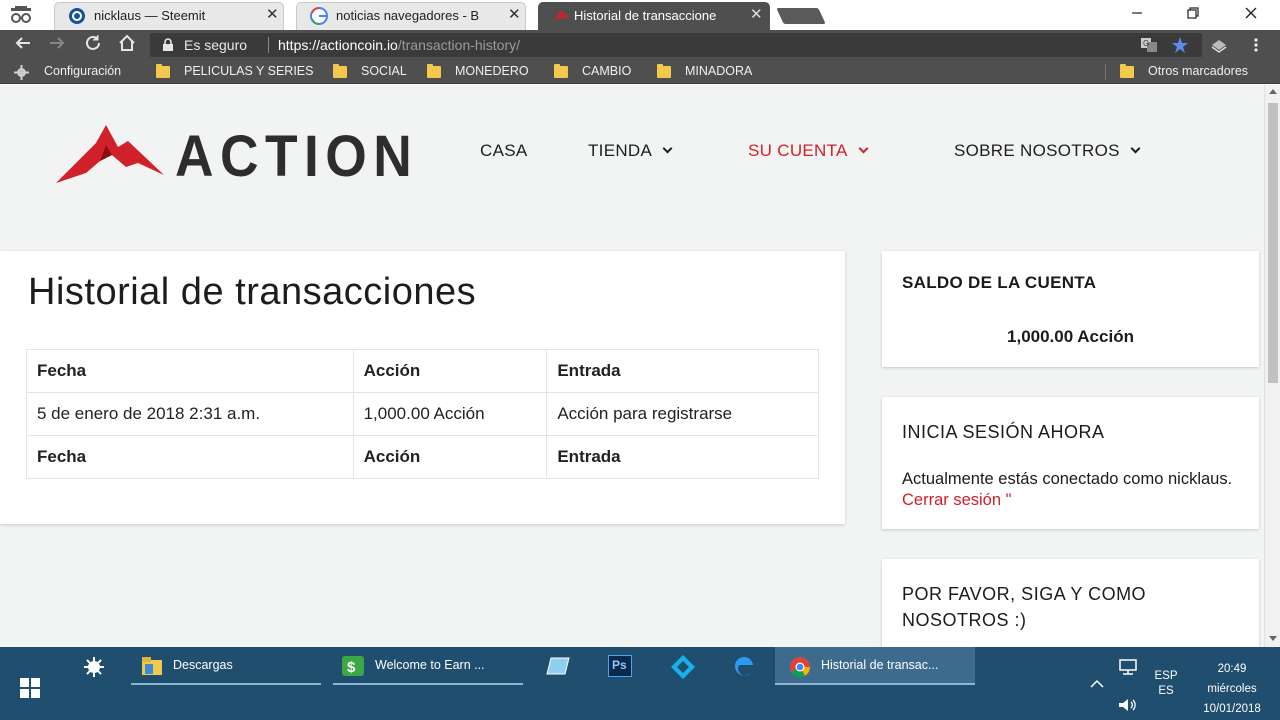 The height and width of the screenshot is (720, 1280). What do you see at coordinates (1273, 91) in the screenshot?
I see `scroll-up-icon` at bounding box center [1273, 91].